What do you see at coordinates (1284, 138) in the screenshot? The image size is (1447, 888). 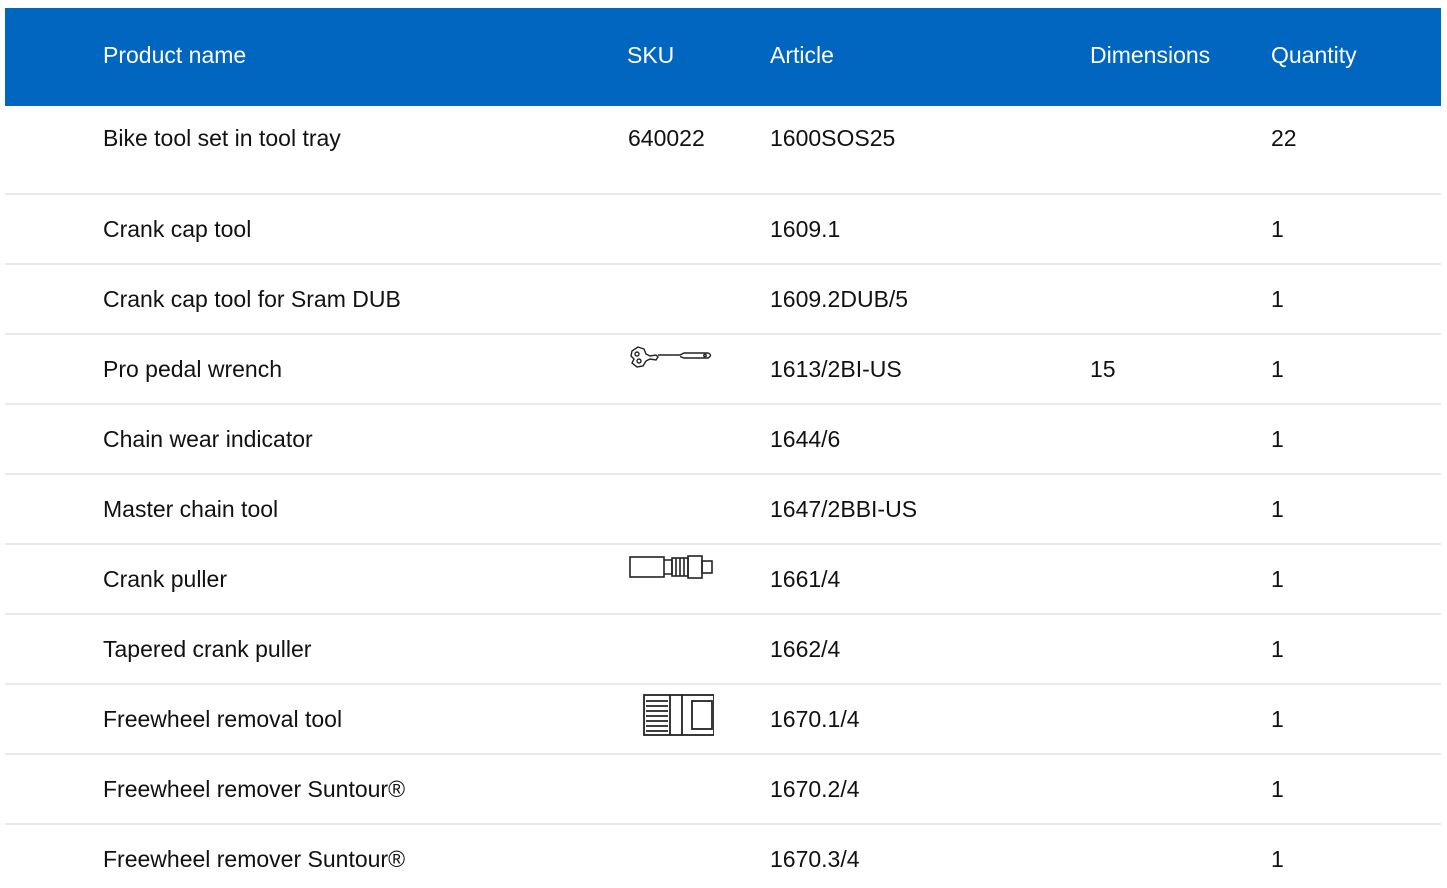 I see `quantity-cell: 22` at bounding box center [1284, 138].